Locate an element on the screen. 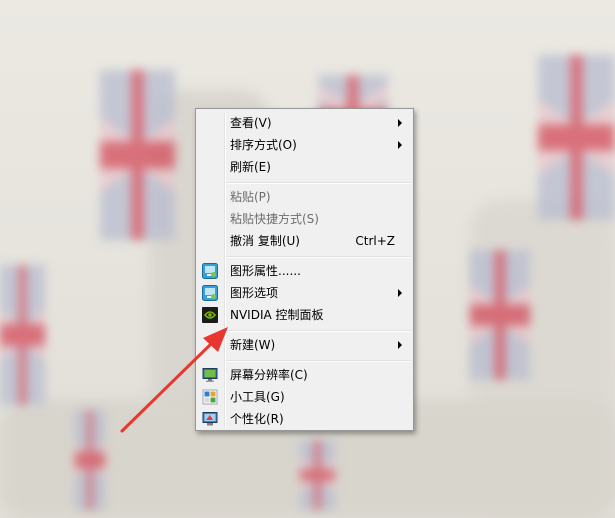 This screenshot has height=518, width=615. personalize-icon is located at coordinates (210, 419).